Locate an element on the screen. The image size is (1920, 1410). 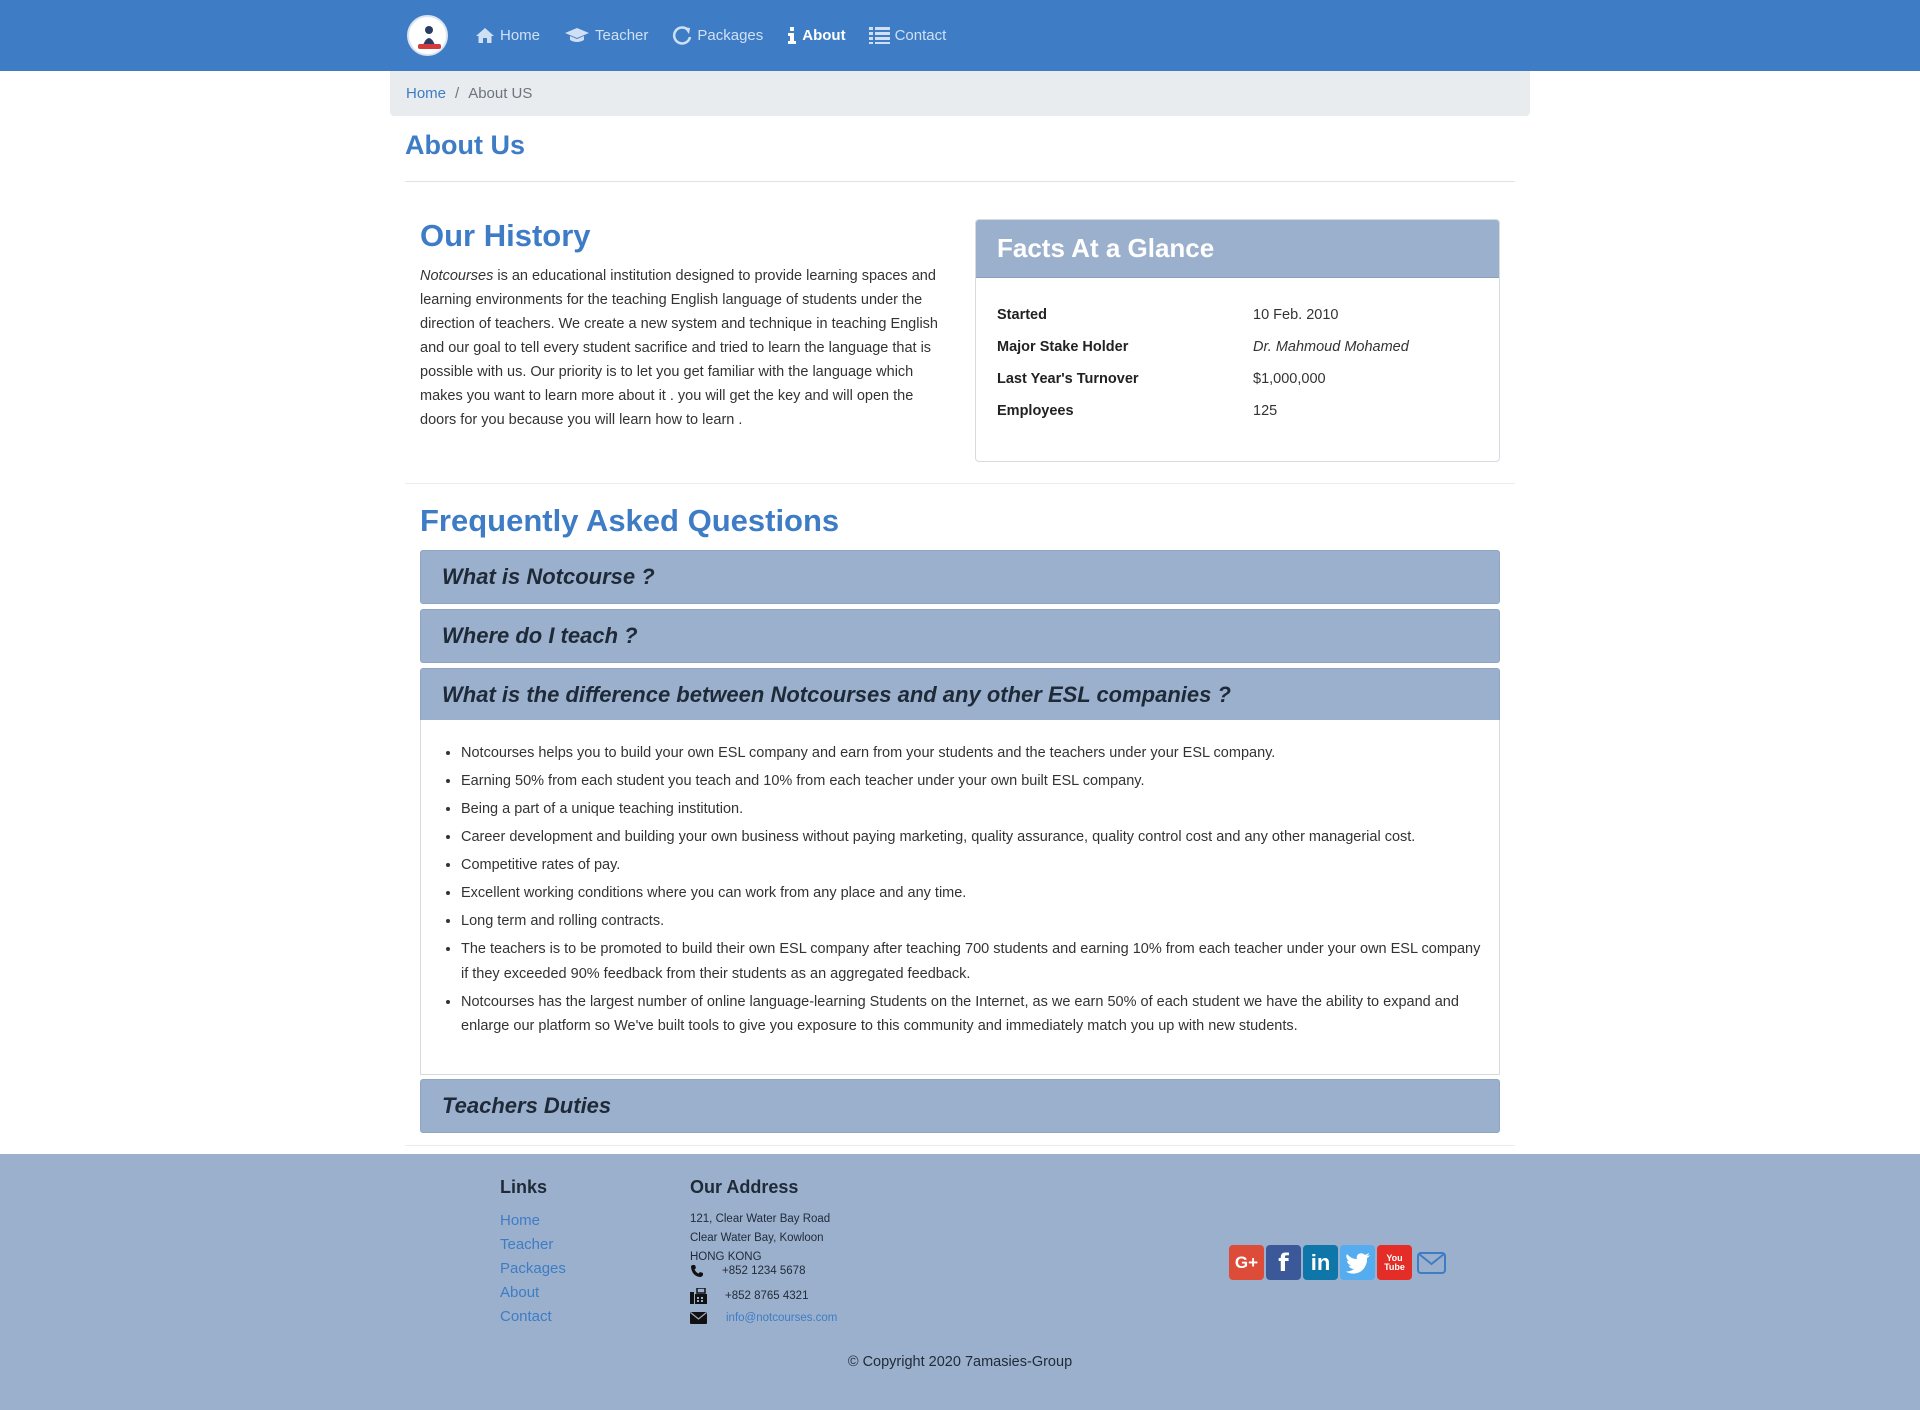
faq-question-4: Teachers Duties is located at coordinates (960, 1106).